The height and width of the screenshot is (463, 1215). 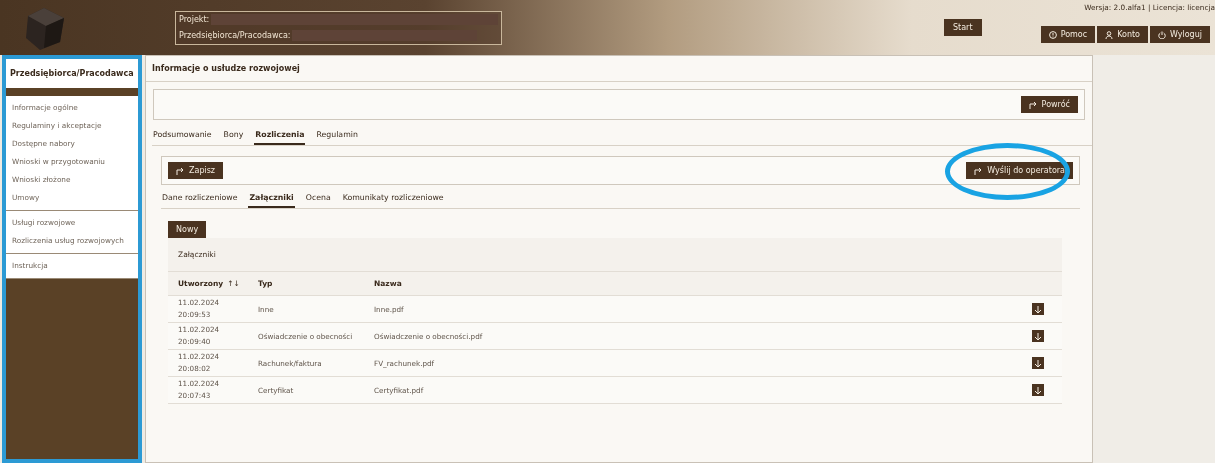 I want to click on header-action-button: Pomoc, so click(x=1068, y=34).